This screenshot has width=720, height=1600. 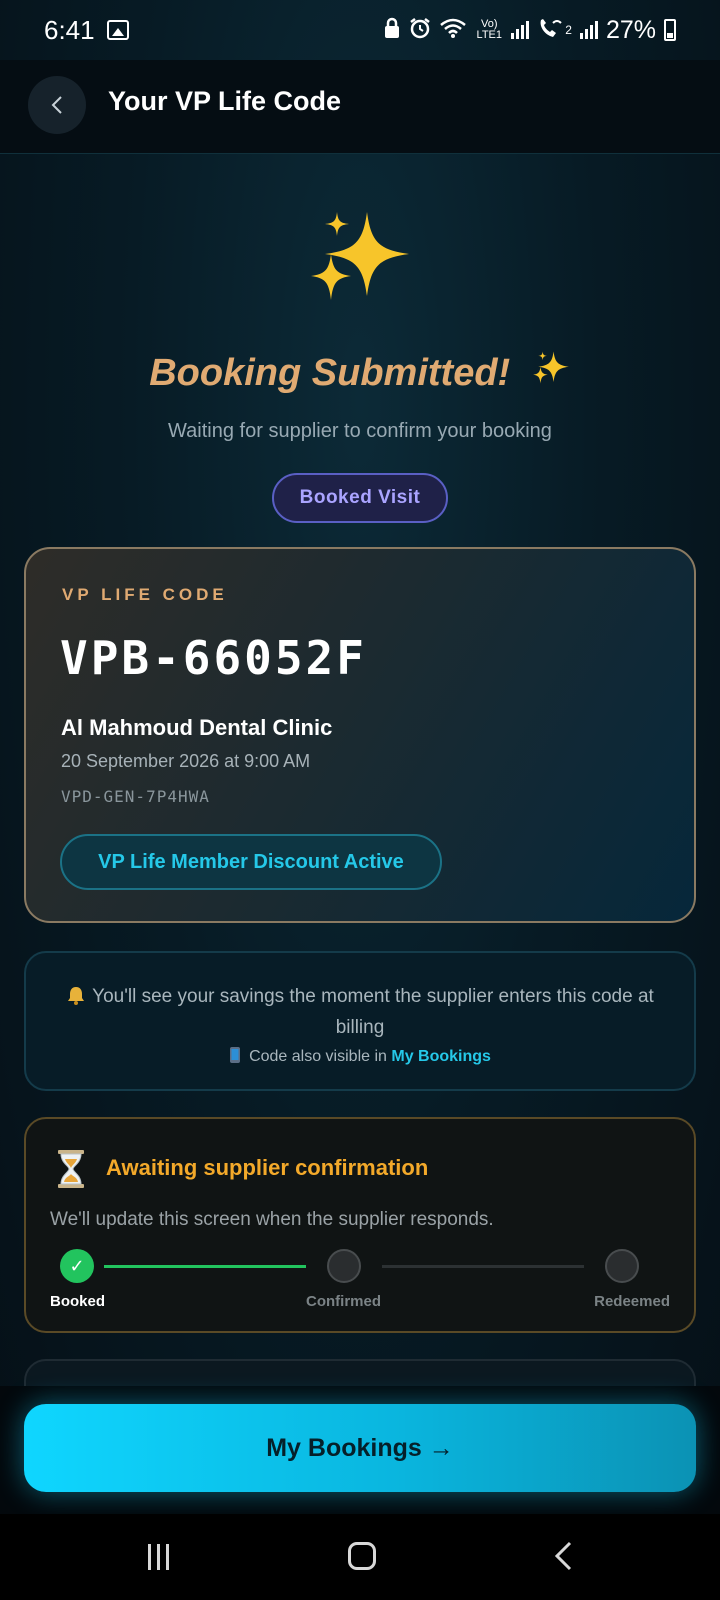 I want to click on wifi-calling-icon, so click(x=550, y=30).